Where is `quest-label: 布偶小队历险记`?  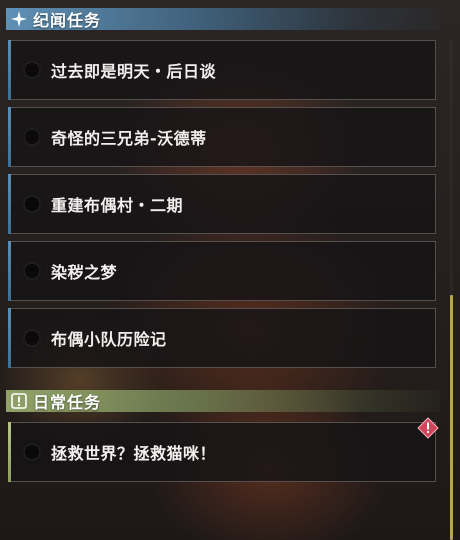 quest-label: 布偶小队历险记 is located at coordinates (109, 339).